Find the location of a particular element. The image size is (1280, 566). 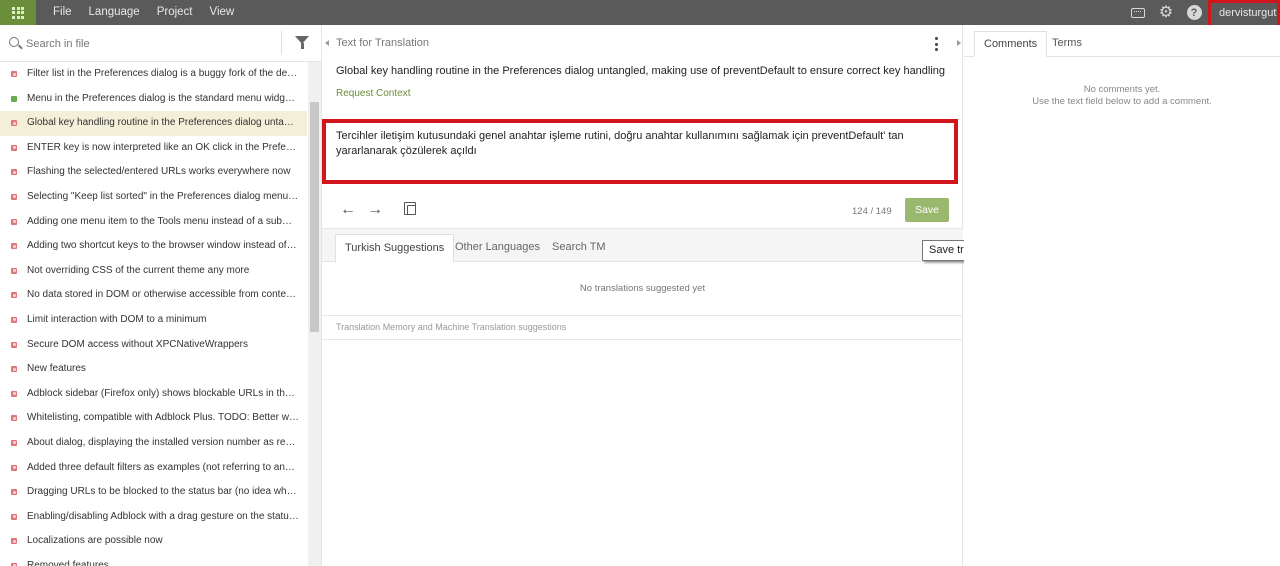

settings-gear-icon: ⚙ is located at coordinates (1166, 12).